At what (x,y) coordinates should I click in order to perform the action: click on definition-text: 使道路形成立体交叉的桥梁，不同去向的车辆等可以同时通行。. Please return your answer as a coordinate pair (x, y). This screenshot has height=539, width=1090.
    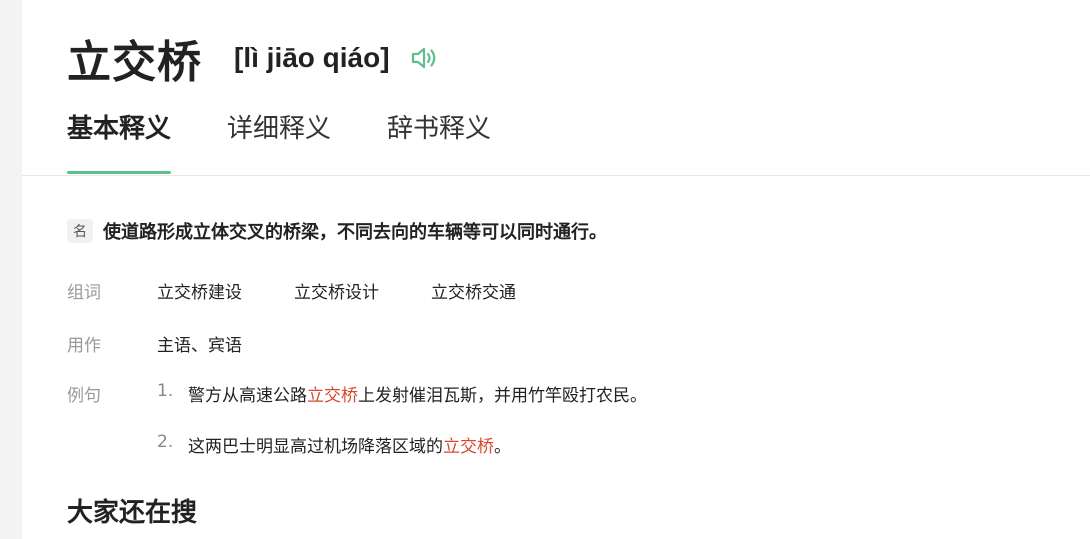
    Looking at the image, I should click on (355, 232).